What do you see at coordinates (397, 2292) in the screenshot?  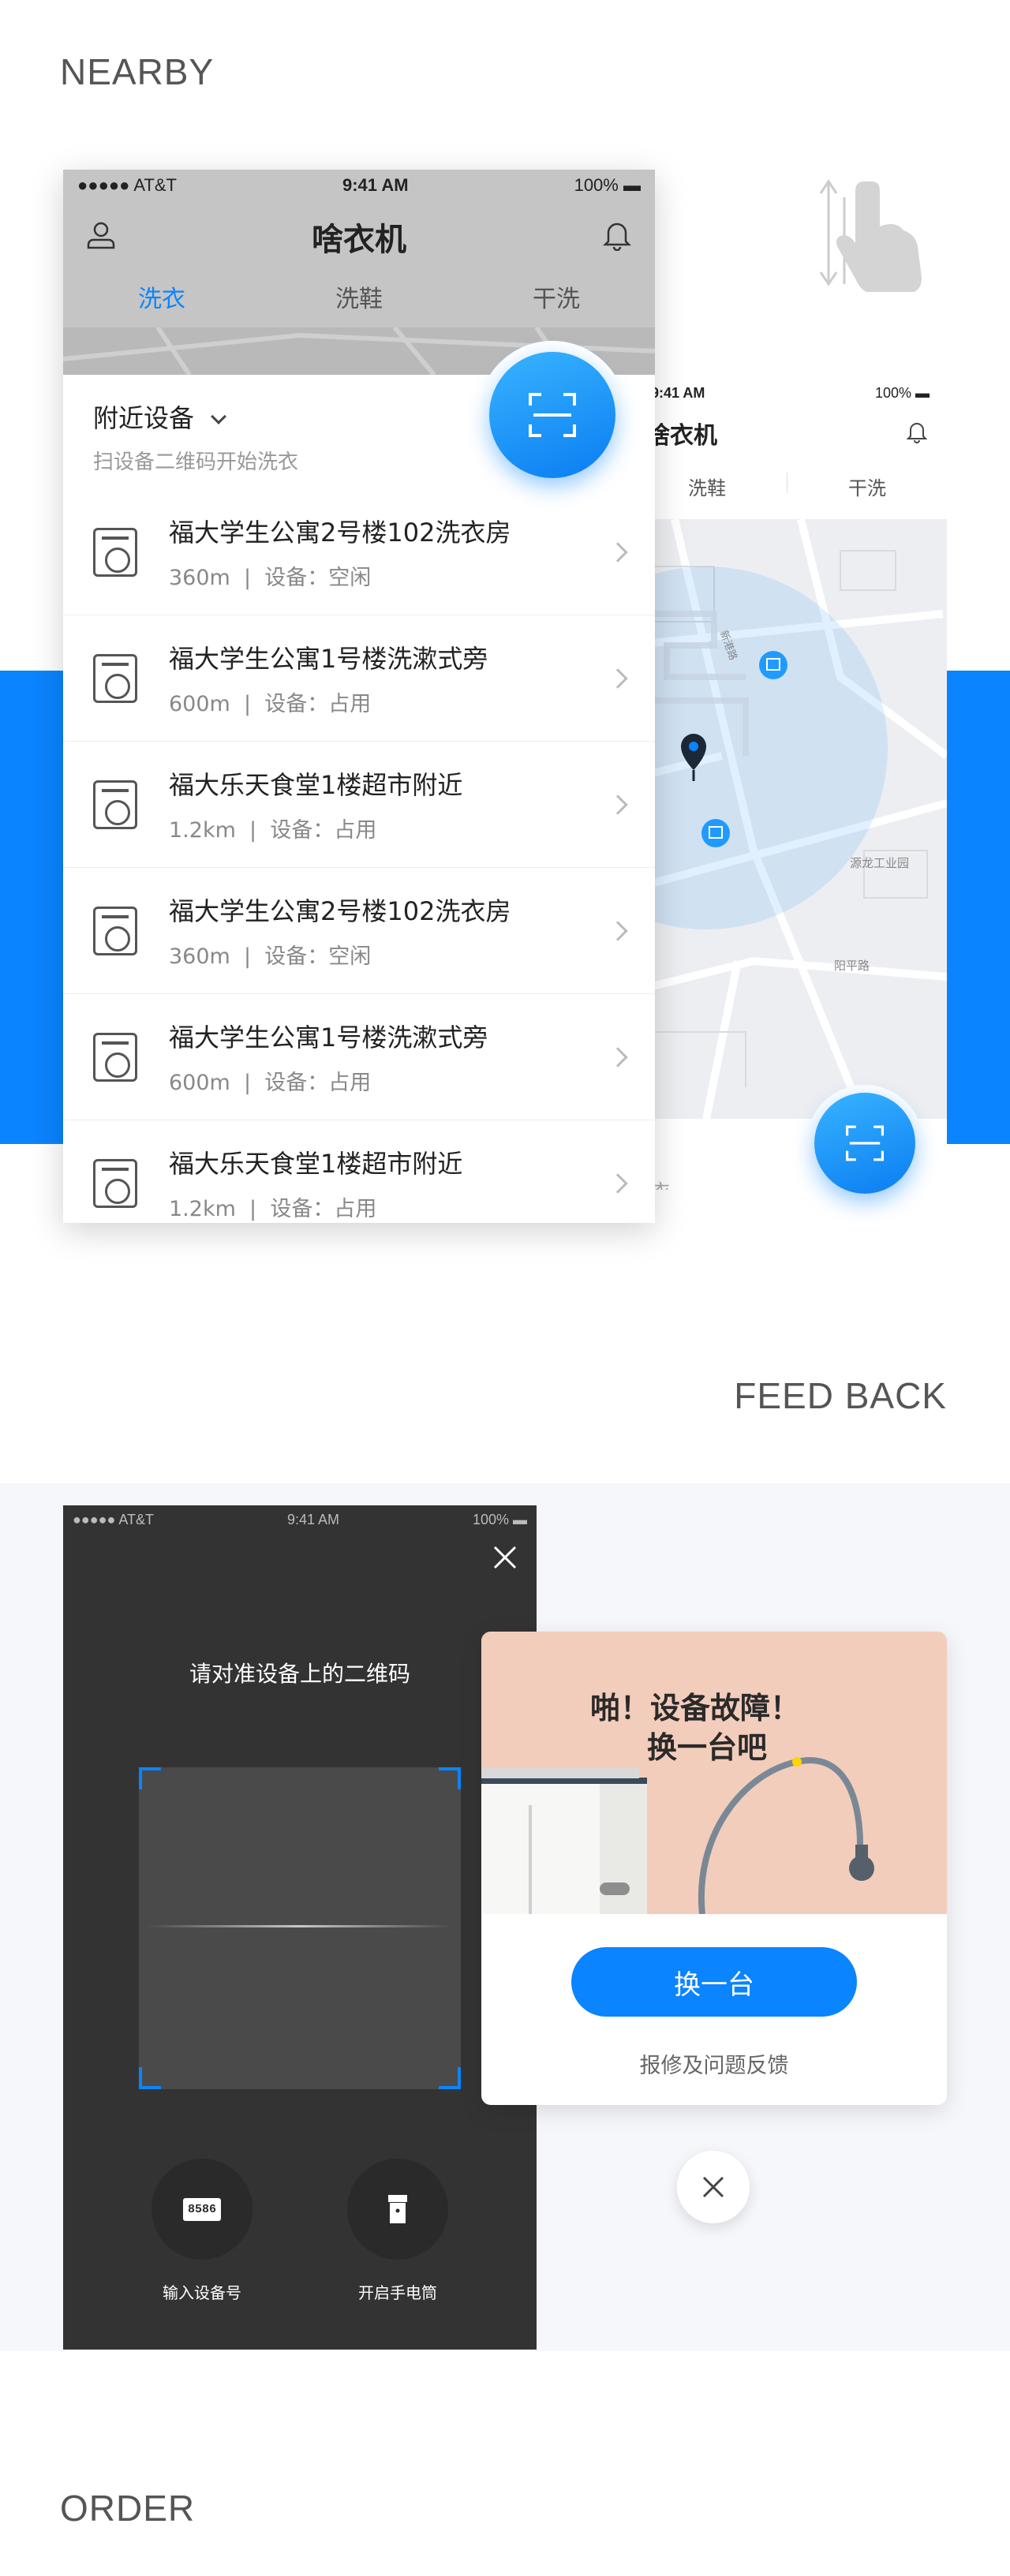 I see `action-label: 开启手电筒` at bounding box center [397, 2292].